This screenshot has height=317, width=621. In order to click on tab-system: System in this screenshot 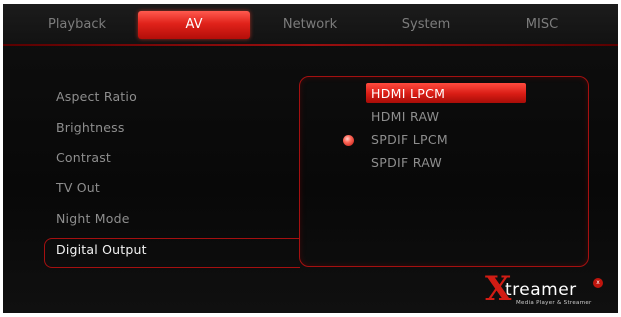, I will do `click(426, 25)`.